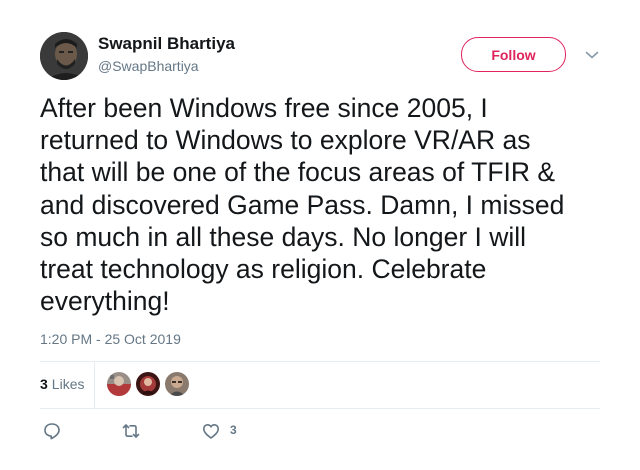 This screenshot has width=640, height=470. I want to click on chevron-down-icon, so click(592, 55).